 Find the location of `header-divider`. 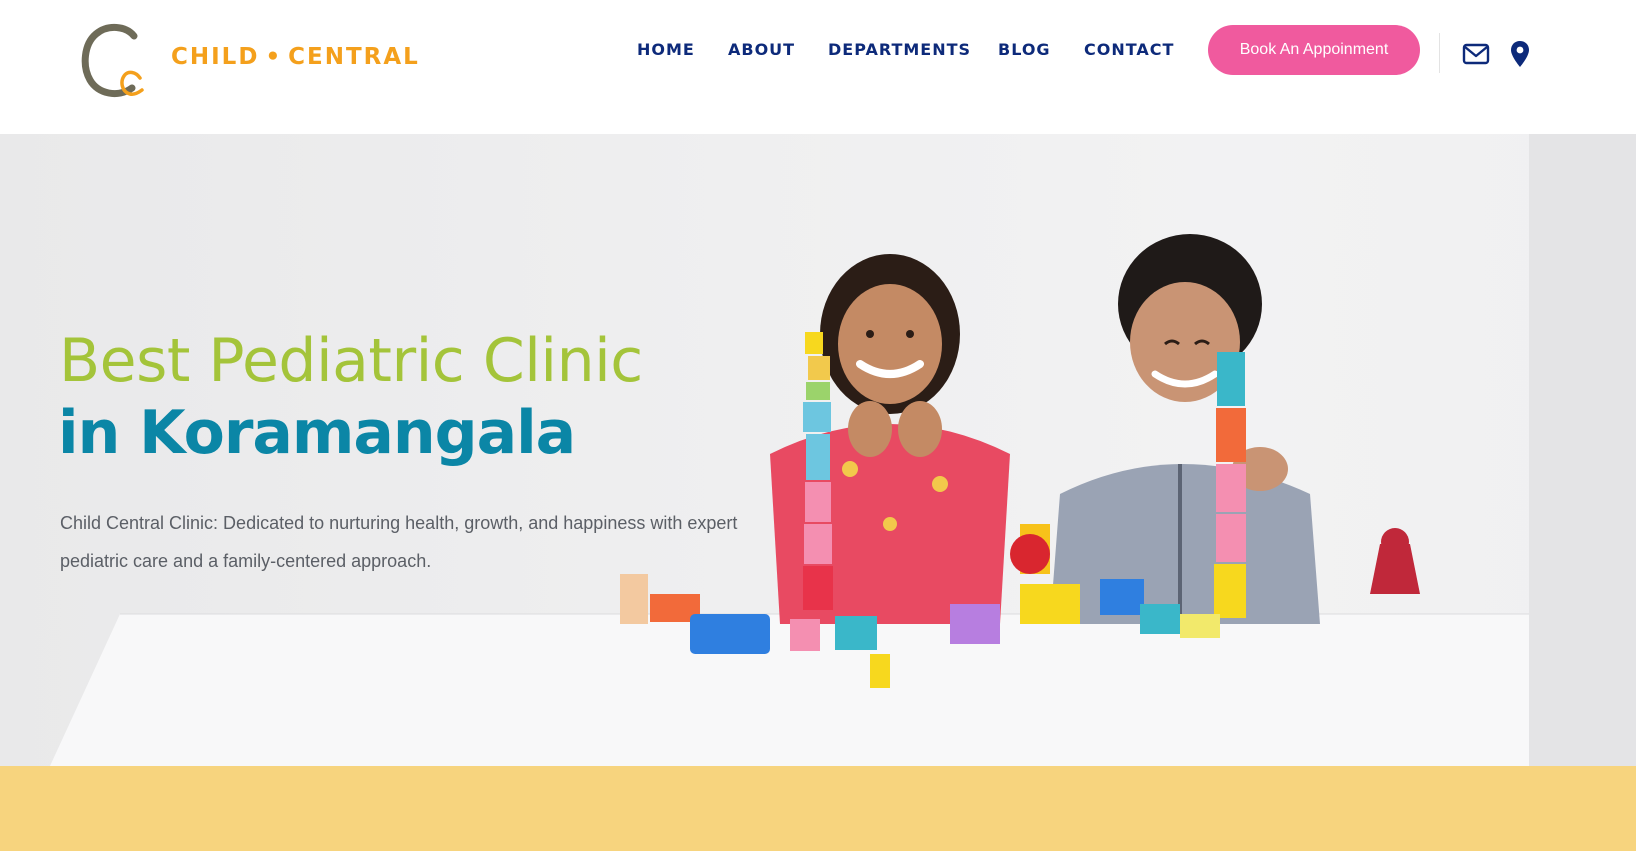

header-divider is located at coordinates (1439, 53).